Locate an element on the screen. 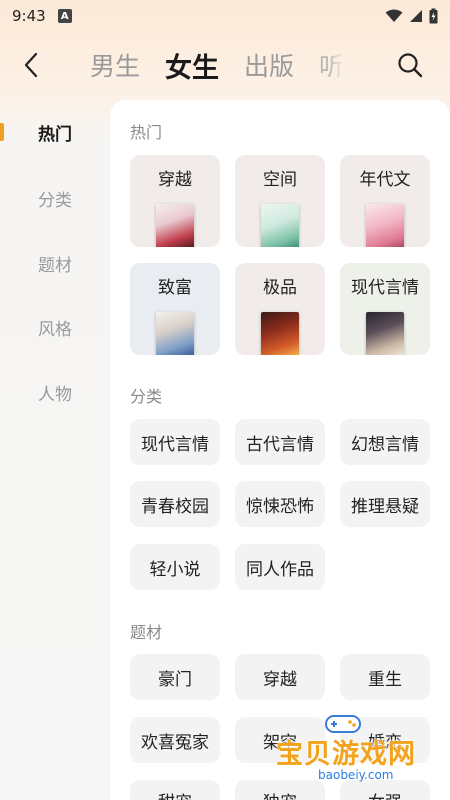 The width and height of the screenshot is (450, 800). chip-label: 甜宠 is located at coordinates (175, 794).